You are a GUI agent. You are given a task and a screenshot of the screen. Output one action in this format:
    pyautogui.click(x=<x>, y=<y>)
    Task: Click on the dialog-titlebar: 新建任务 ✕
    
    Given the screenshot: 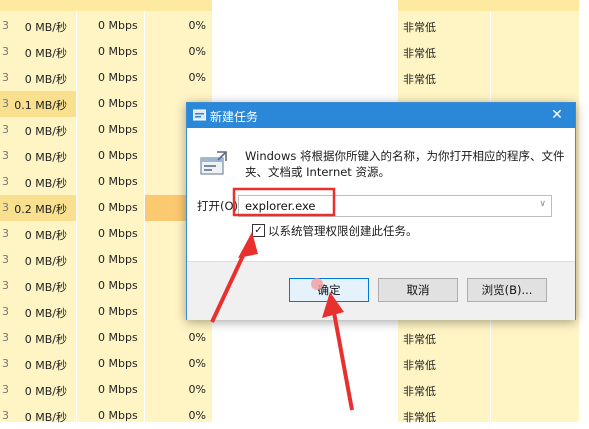 What is the action you would take?
    pyautogui.click(x=381, y=115)
    